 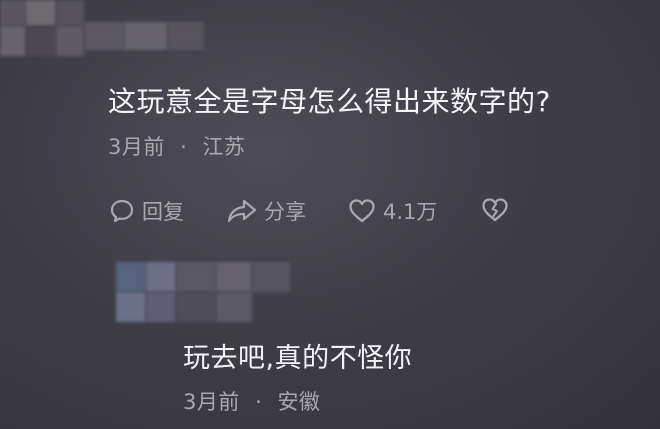 I want to click on like-heart-icon, so click(x=362, y=211).